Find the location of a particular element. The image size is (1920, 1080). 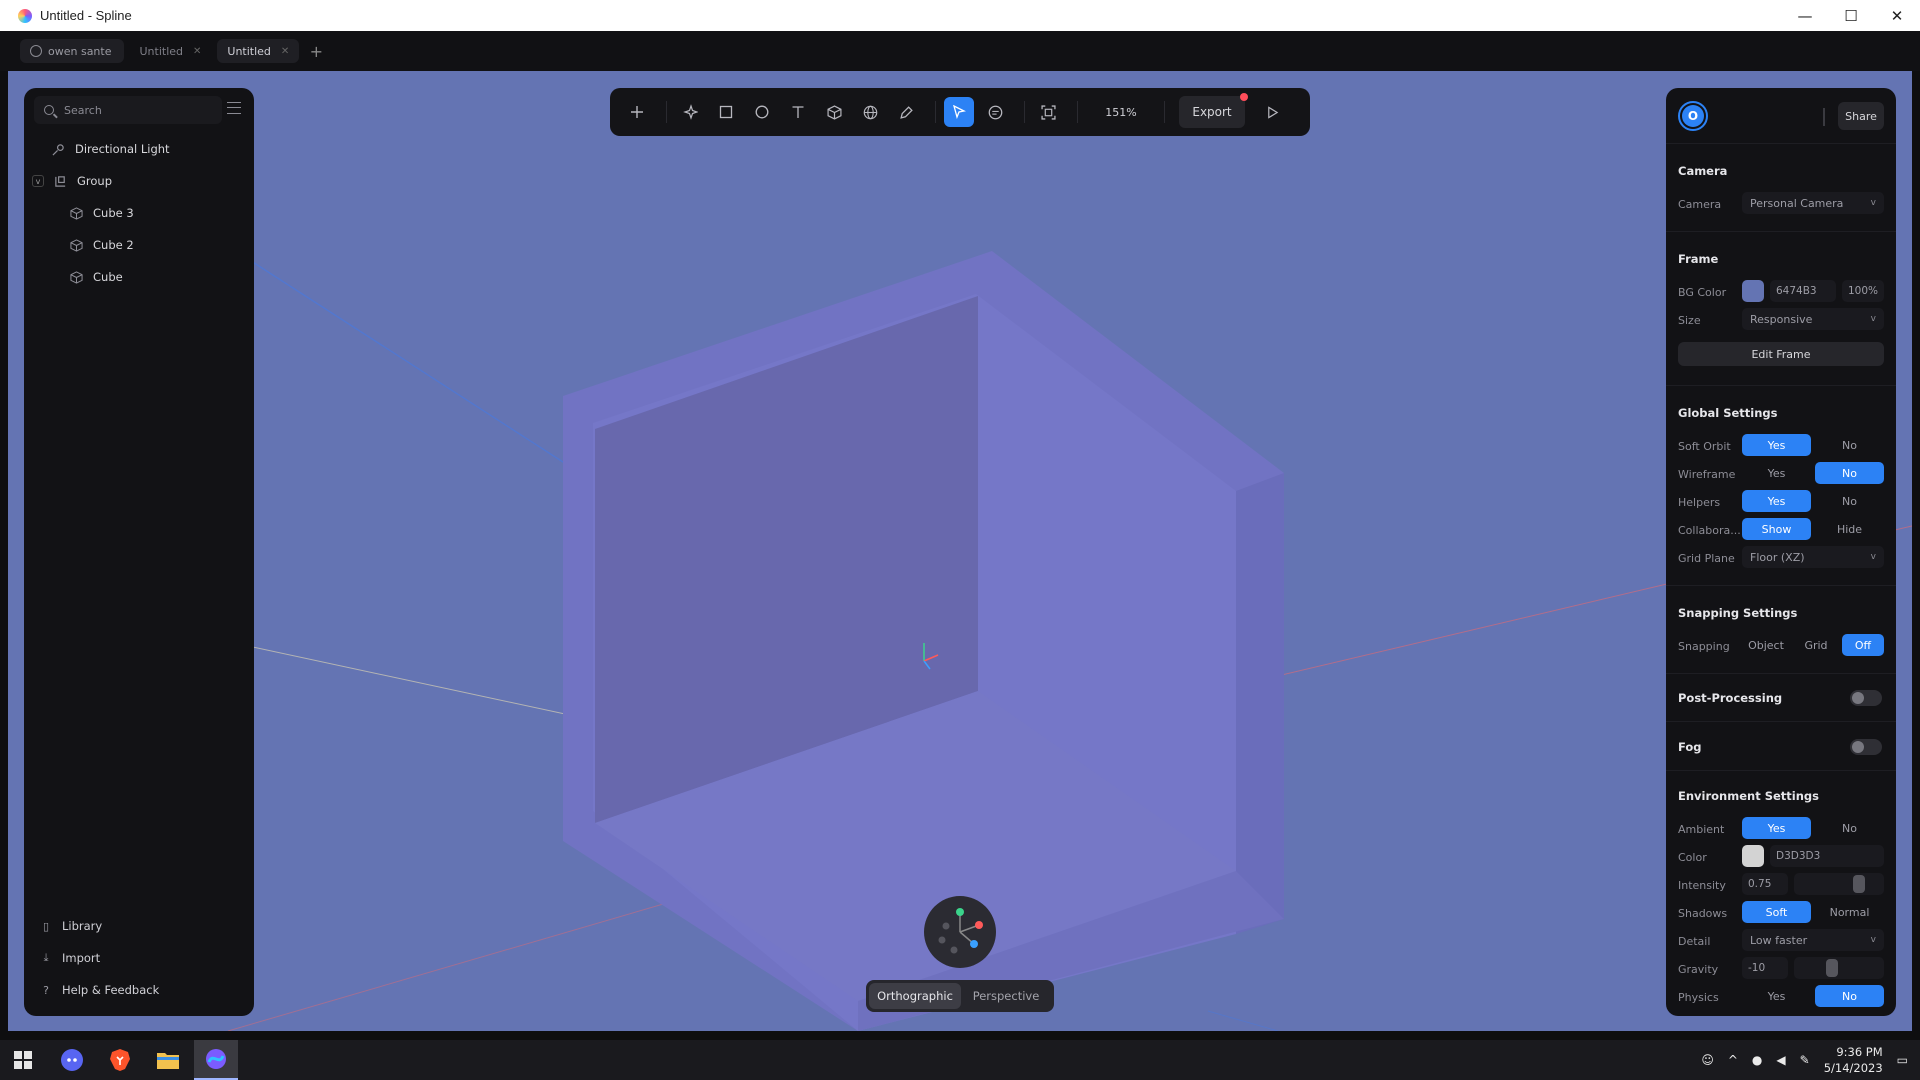

taskbar-spline is located at coordinates (216, 1060).